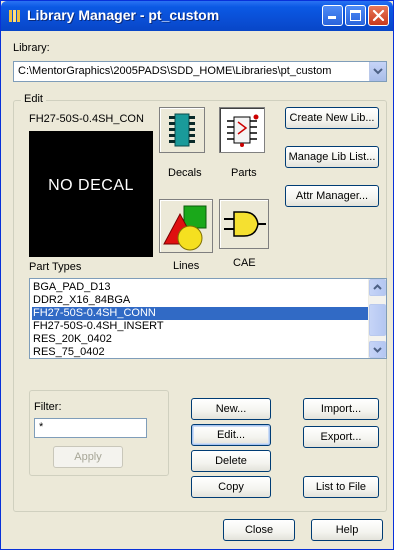 This screenshot has height=552, width=396. I want to click on cae-gate-icon, so click(245, 224).